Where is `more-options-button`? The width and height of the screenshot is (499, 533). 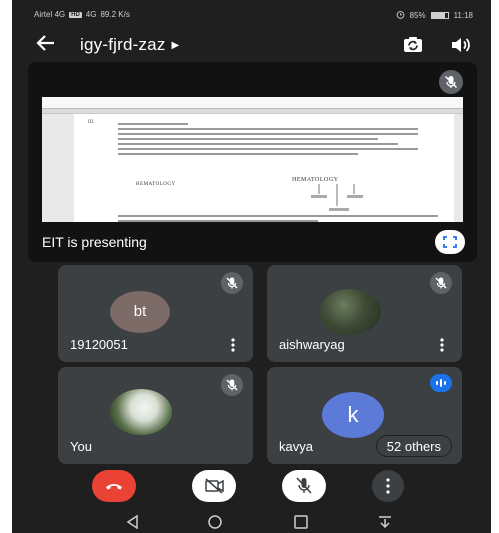
more-options-button is located at coordinates (388, 486).